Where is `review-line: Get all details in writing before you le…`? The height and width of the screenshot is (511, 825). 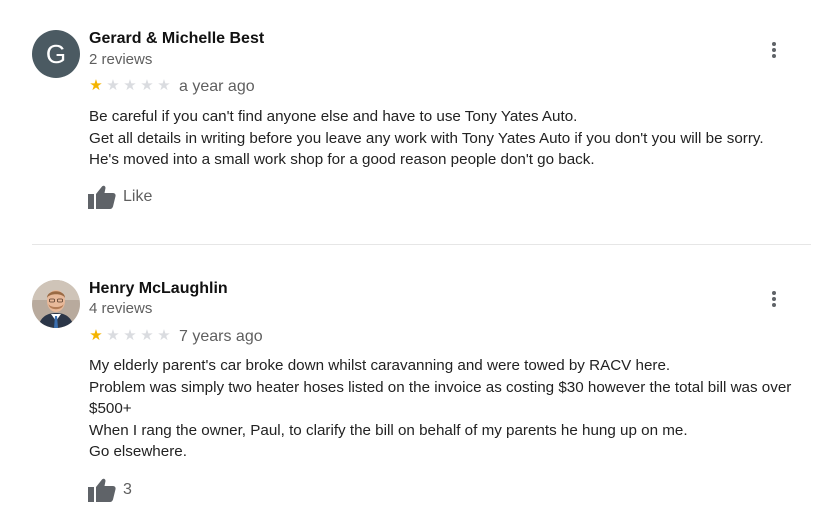
review-line: Get all details in writing before you le… is located at coordinates (426, 138).